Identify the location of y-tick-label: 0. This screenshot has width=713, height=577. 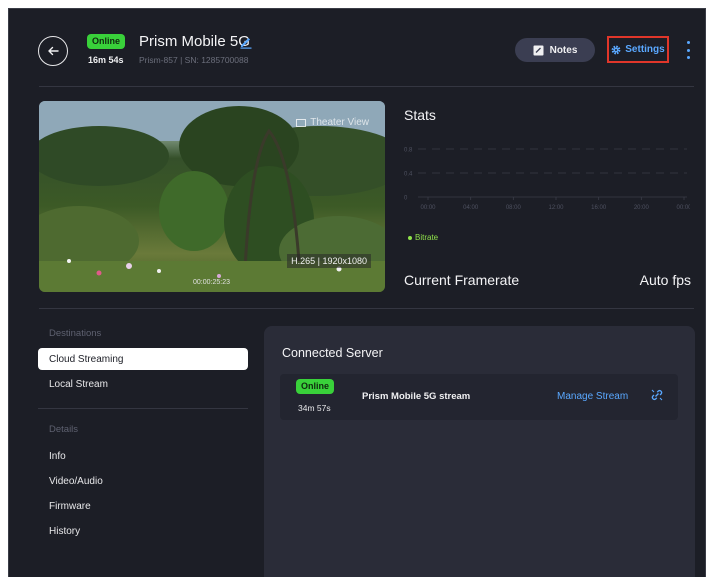
(406, 199).